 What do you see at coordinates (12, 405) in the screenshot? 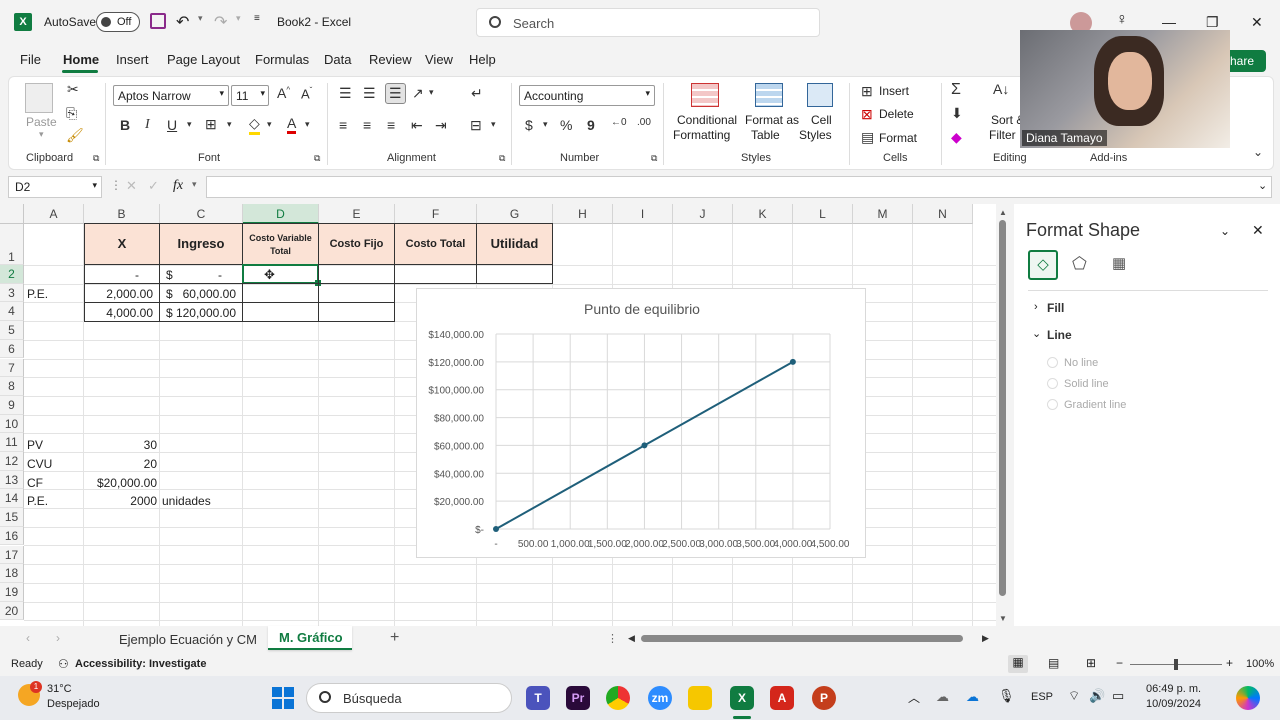
I see `row-header-9: 9` at bounding box center [12, 405].